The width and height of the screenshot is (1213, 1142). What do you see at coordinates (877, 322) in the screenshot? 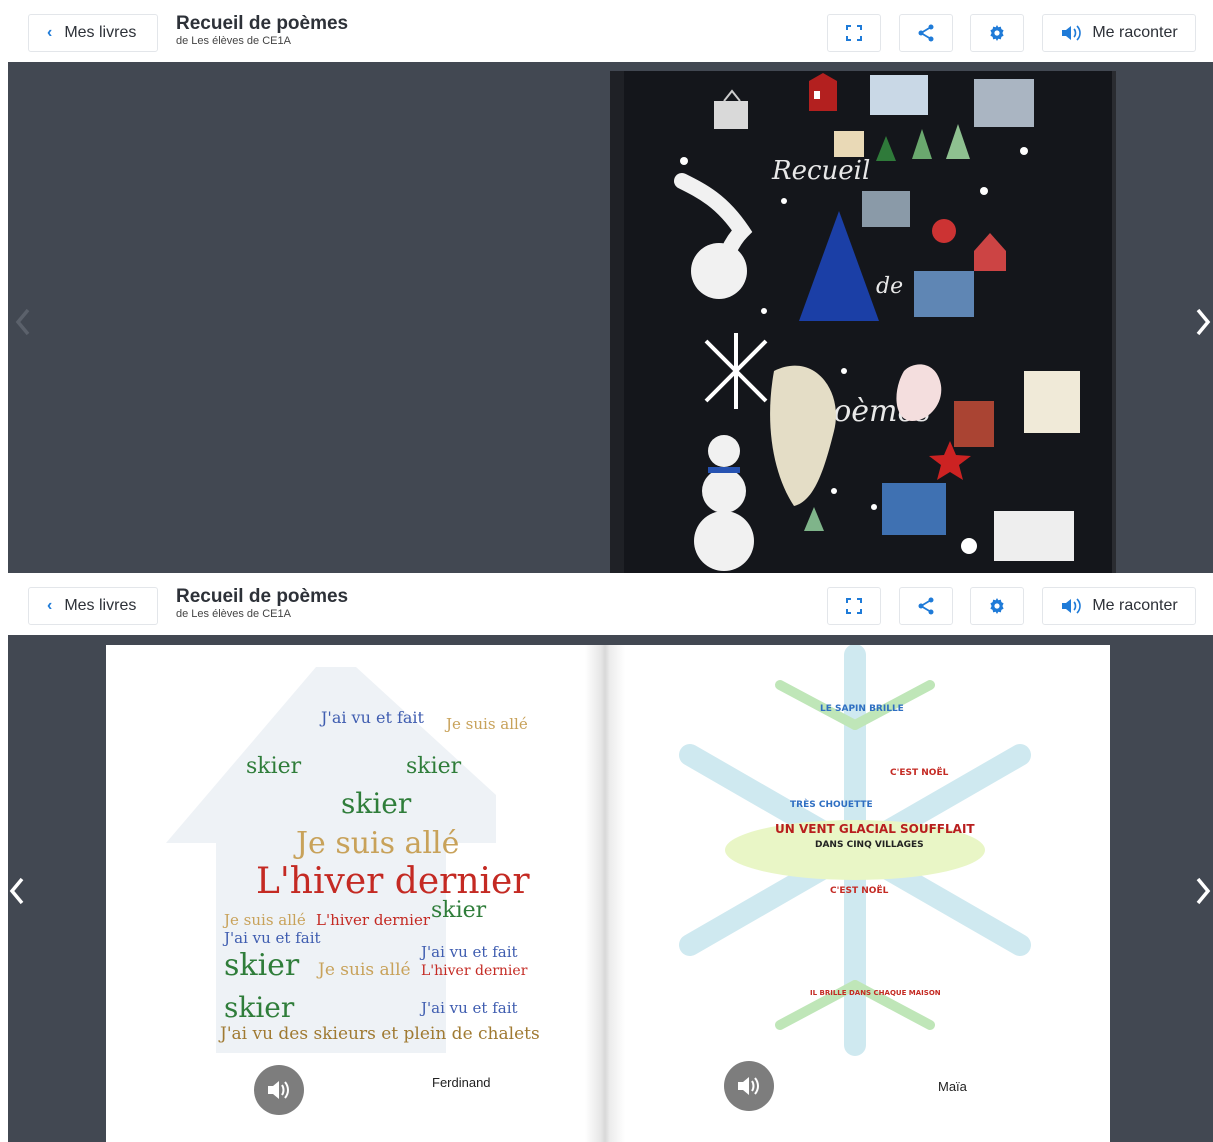
I see `cover-illustration: Recueil de poèmes` at bounding box center [877, 322].